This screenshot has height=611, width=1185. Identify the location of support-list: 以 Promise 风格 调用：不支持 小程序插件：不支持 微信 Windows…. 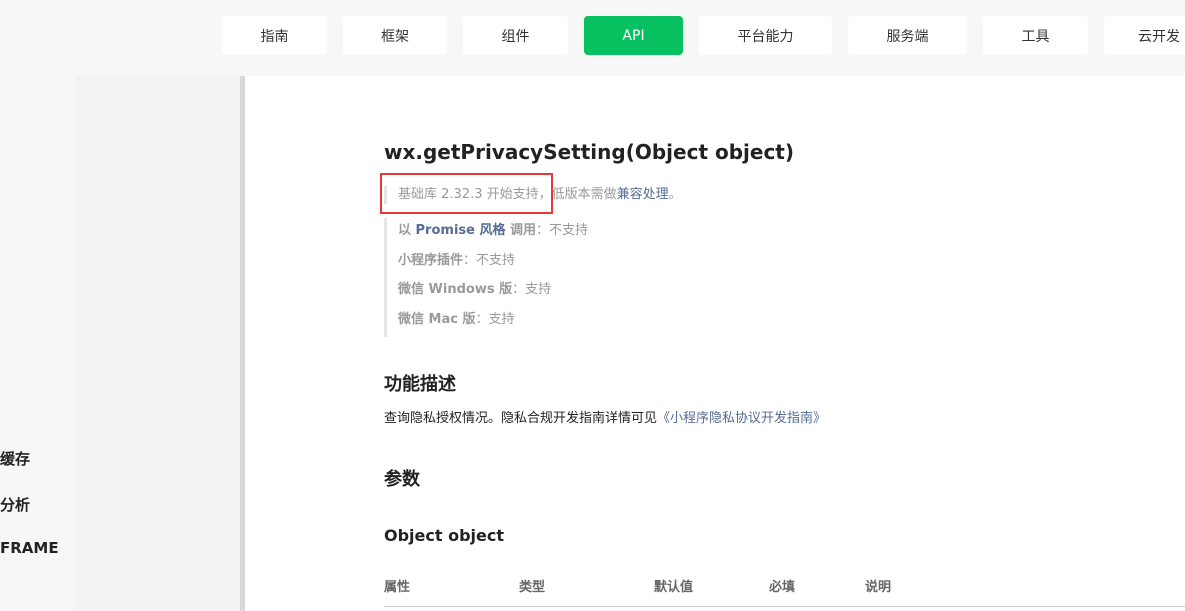
(486, 277).